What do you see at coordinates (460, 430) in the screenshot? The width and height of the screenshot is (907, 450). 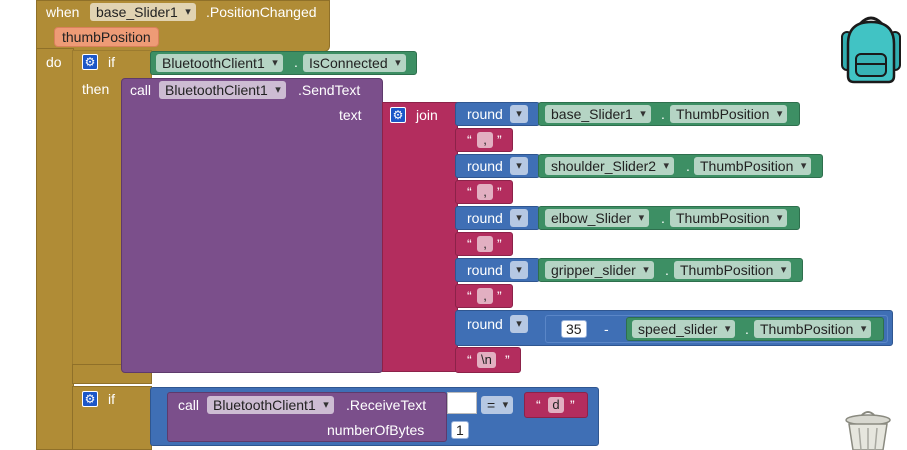 I see `numberofbytes-value-field: 1` at bounding box center [460, 430].